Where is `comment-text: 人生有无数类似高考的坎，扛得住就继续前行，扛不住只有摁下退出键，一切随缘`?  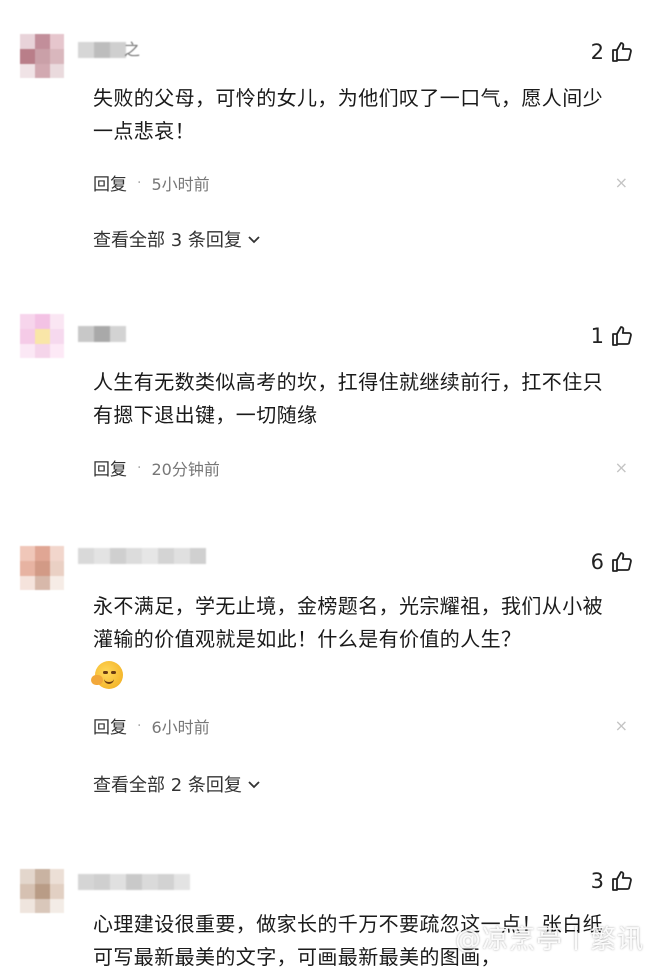 comment-text: 人生有无数类似高考的坎，扛得住就继续前行，扛不住只有摁下退出键，一切随缘 is located at coordinates (348, 398).